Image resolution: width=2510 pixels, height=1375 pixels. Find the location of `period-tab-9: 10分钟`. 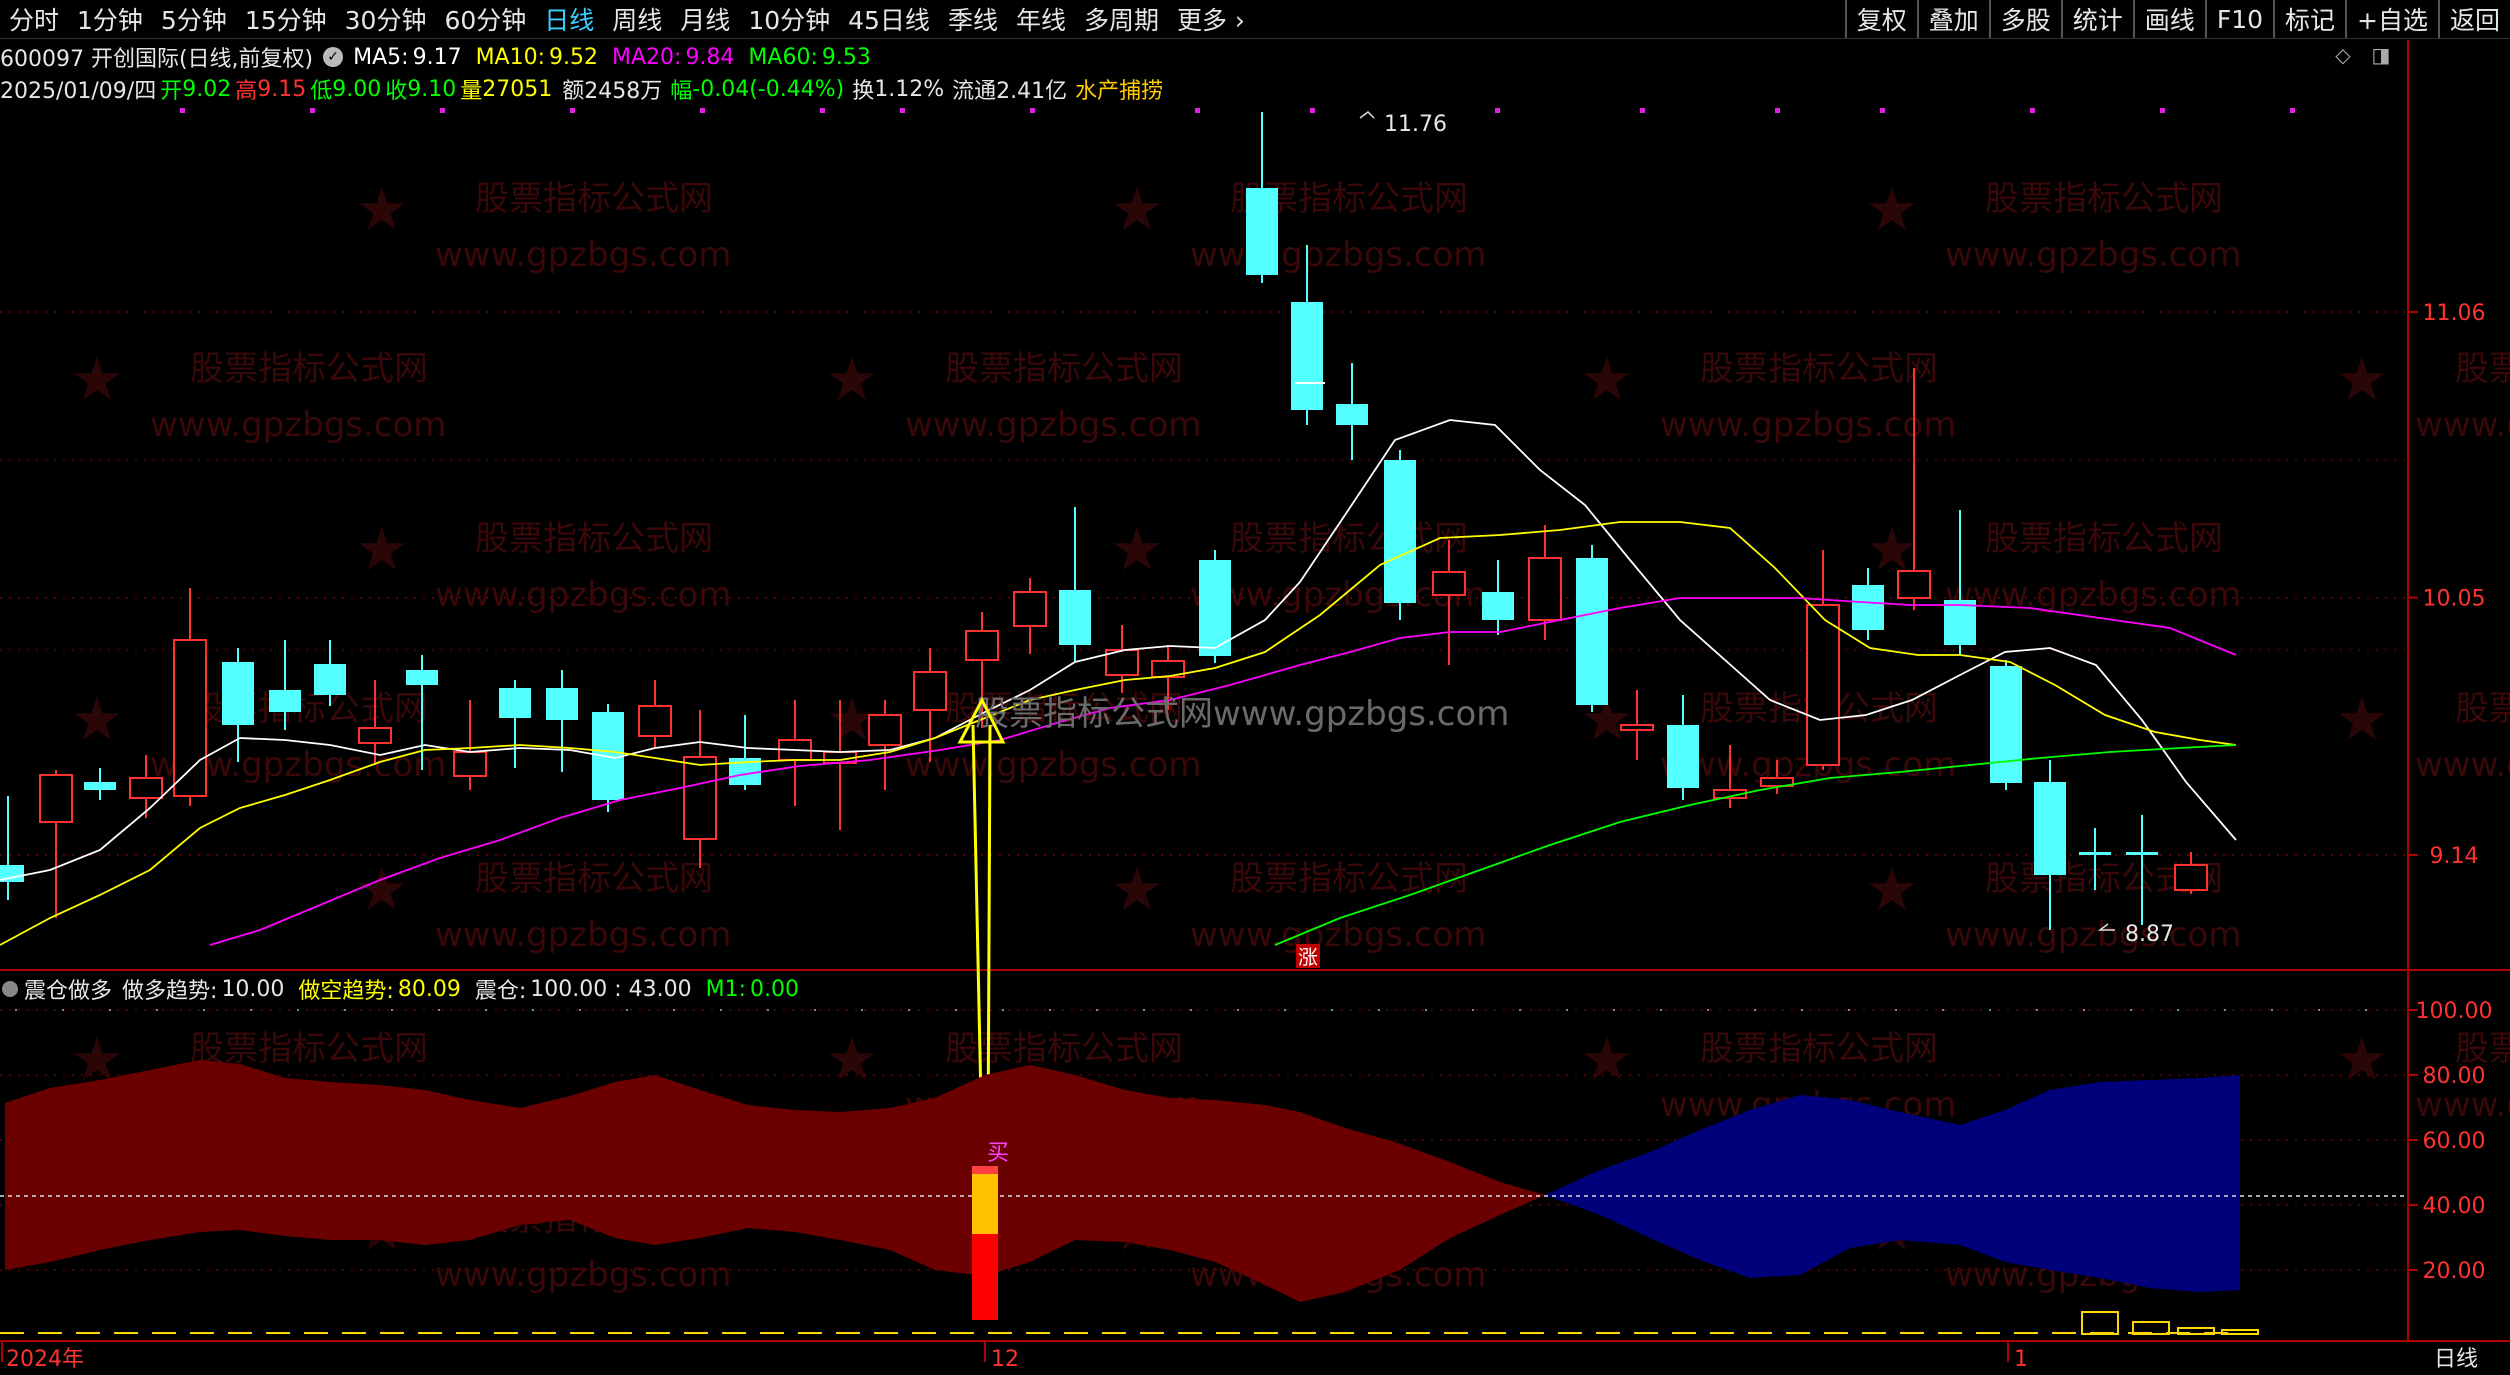

period-tab-9: 10分钟 is located at coordinates (789, 19).